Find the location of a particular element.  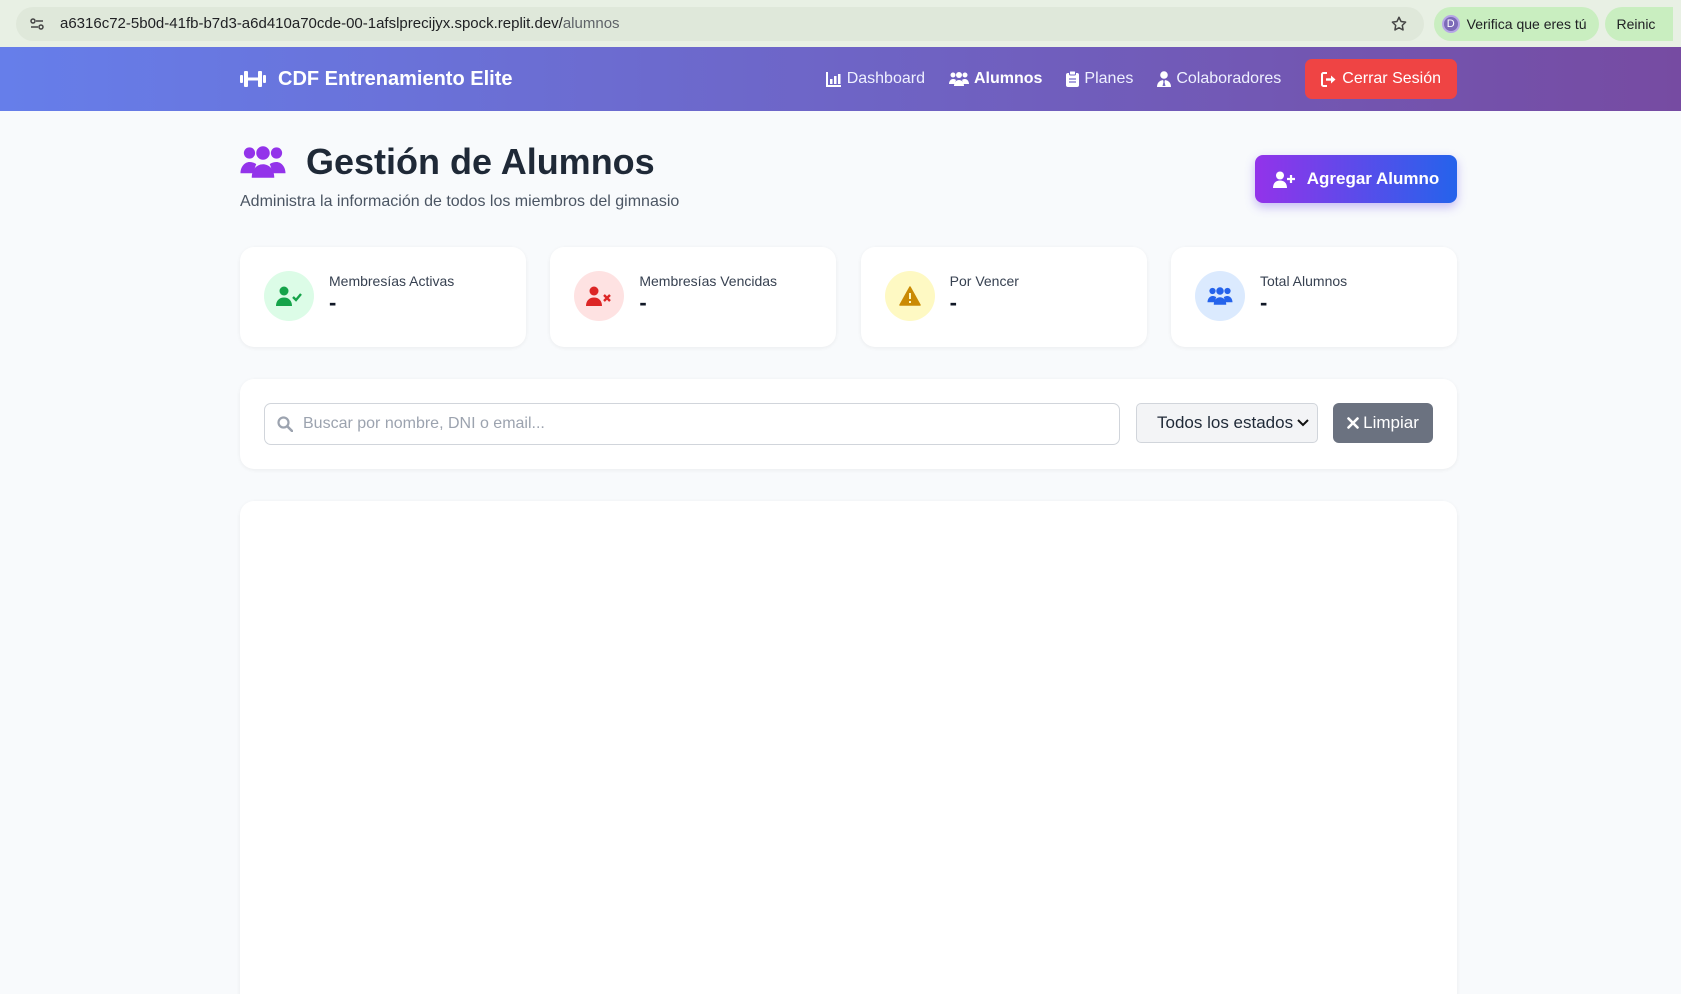

clear-filters-button: Limpiar is located at coordinates (1383, 423).